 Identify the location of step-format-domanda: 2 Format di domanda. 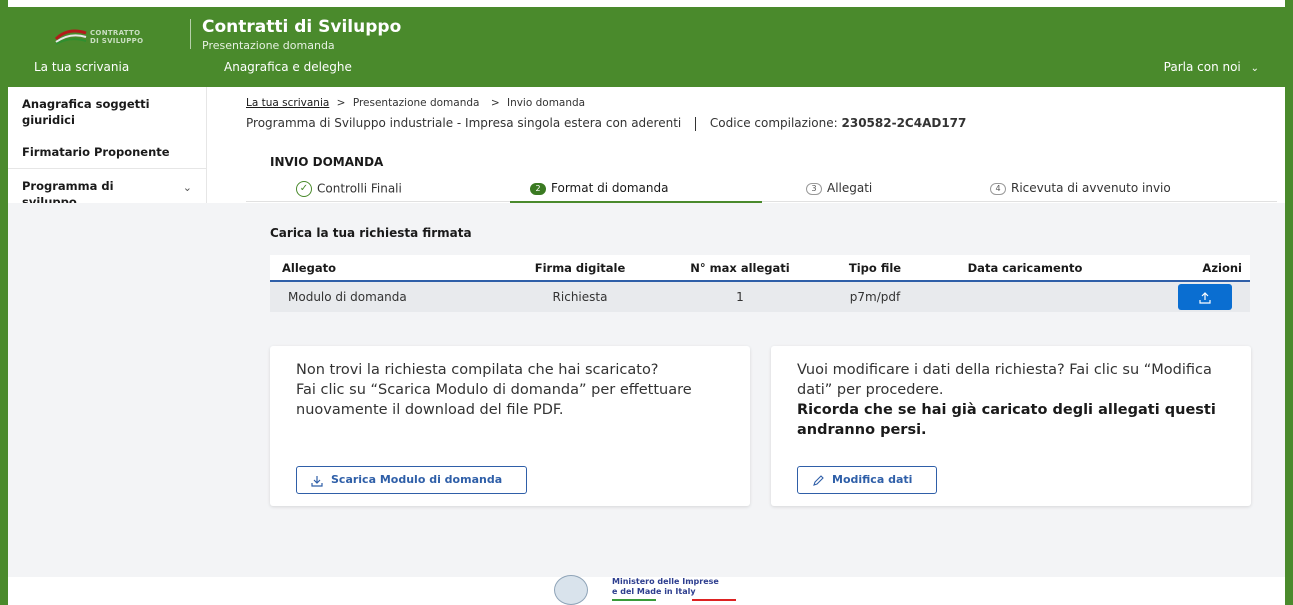
(599, 188).